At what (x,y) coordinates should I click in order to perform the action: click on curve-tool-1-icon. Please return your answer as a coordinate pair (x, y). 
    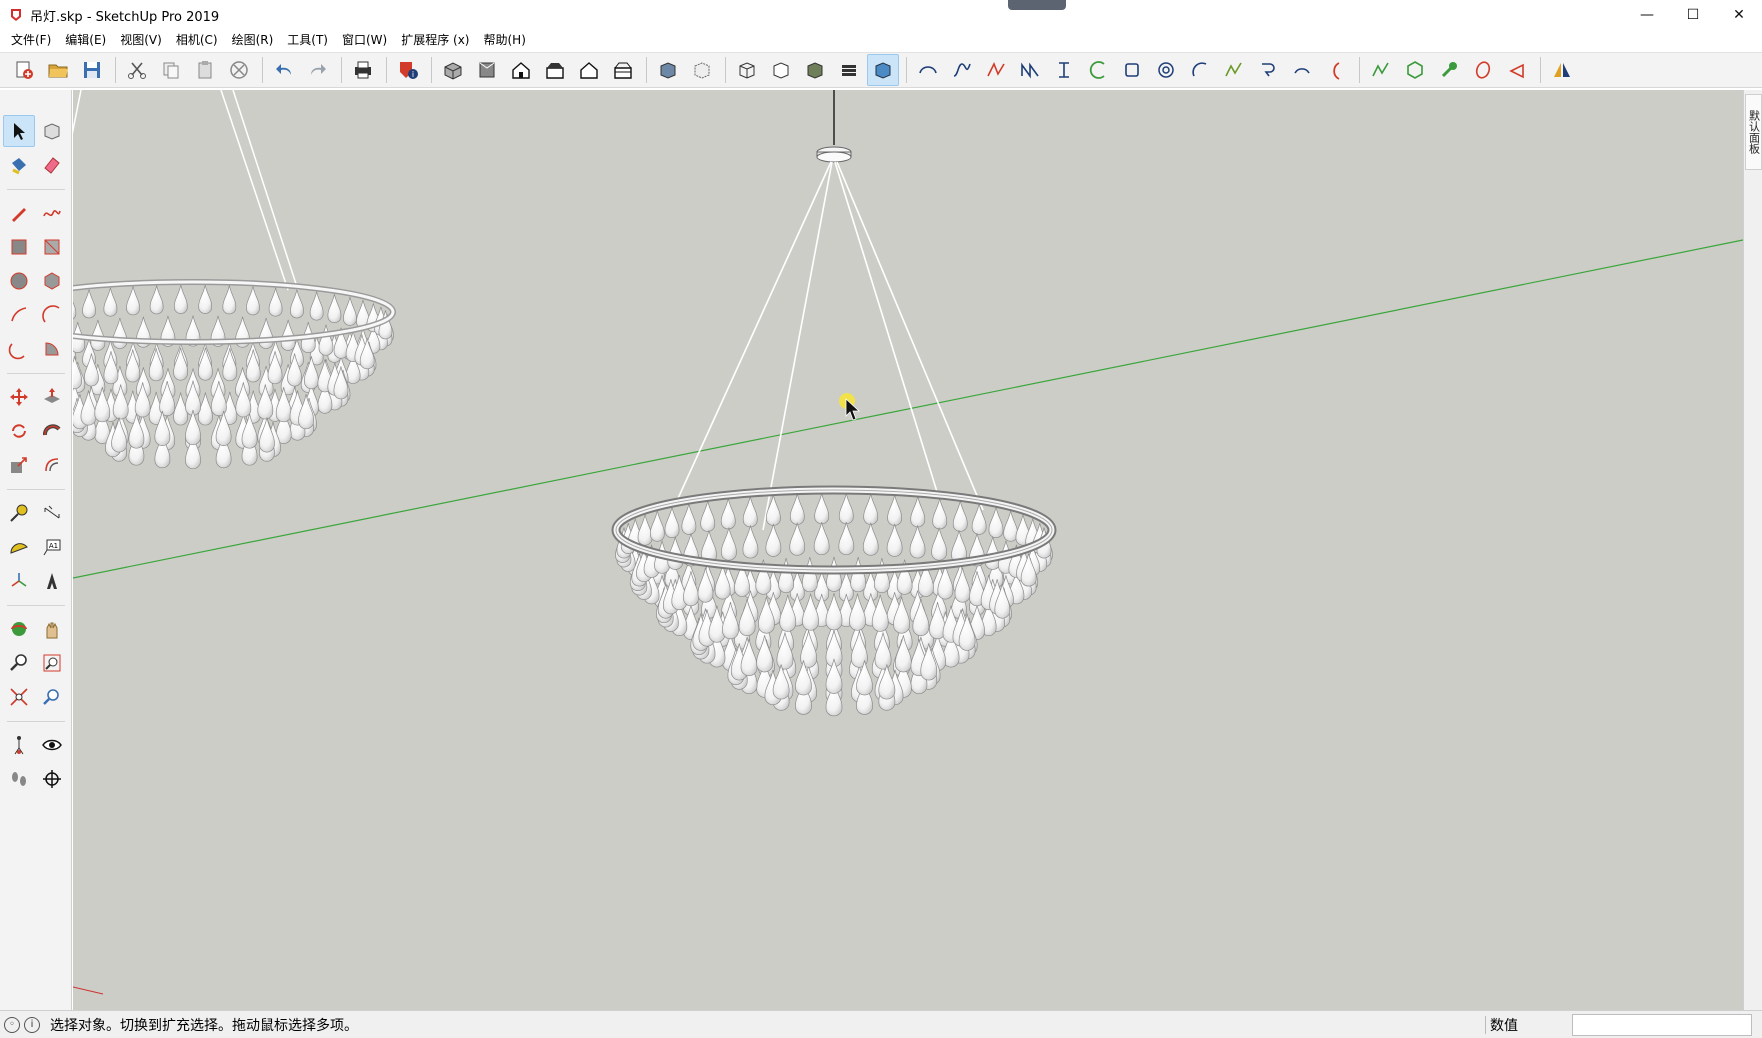
    Looking at the image, I should click on (928, 70).